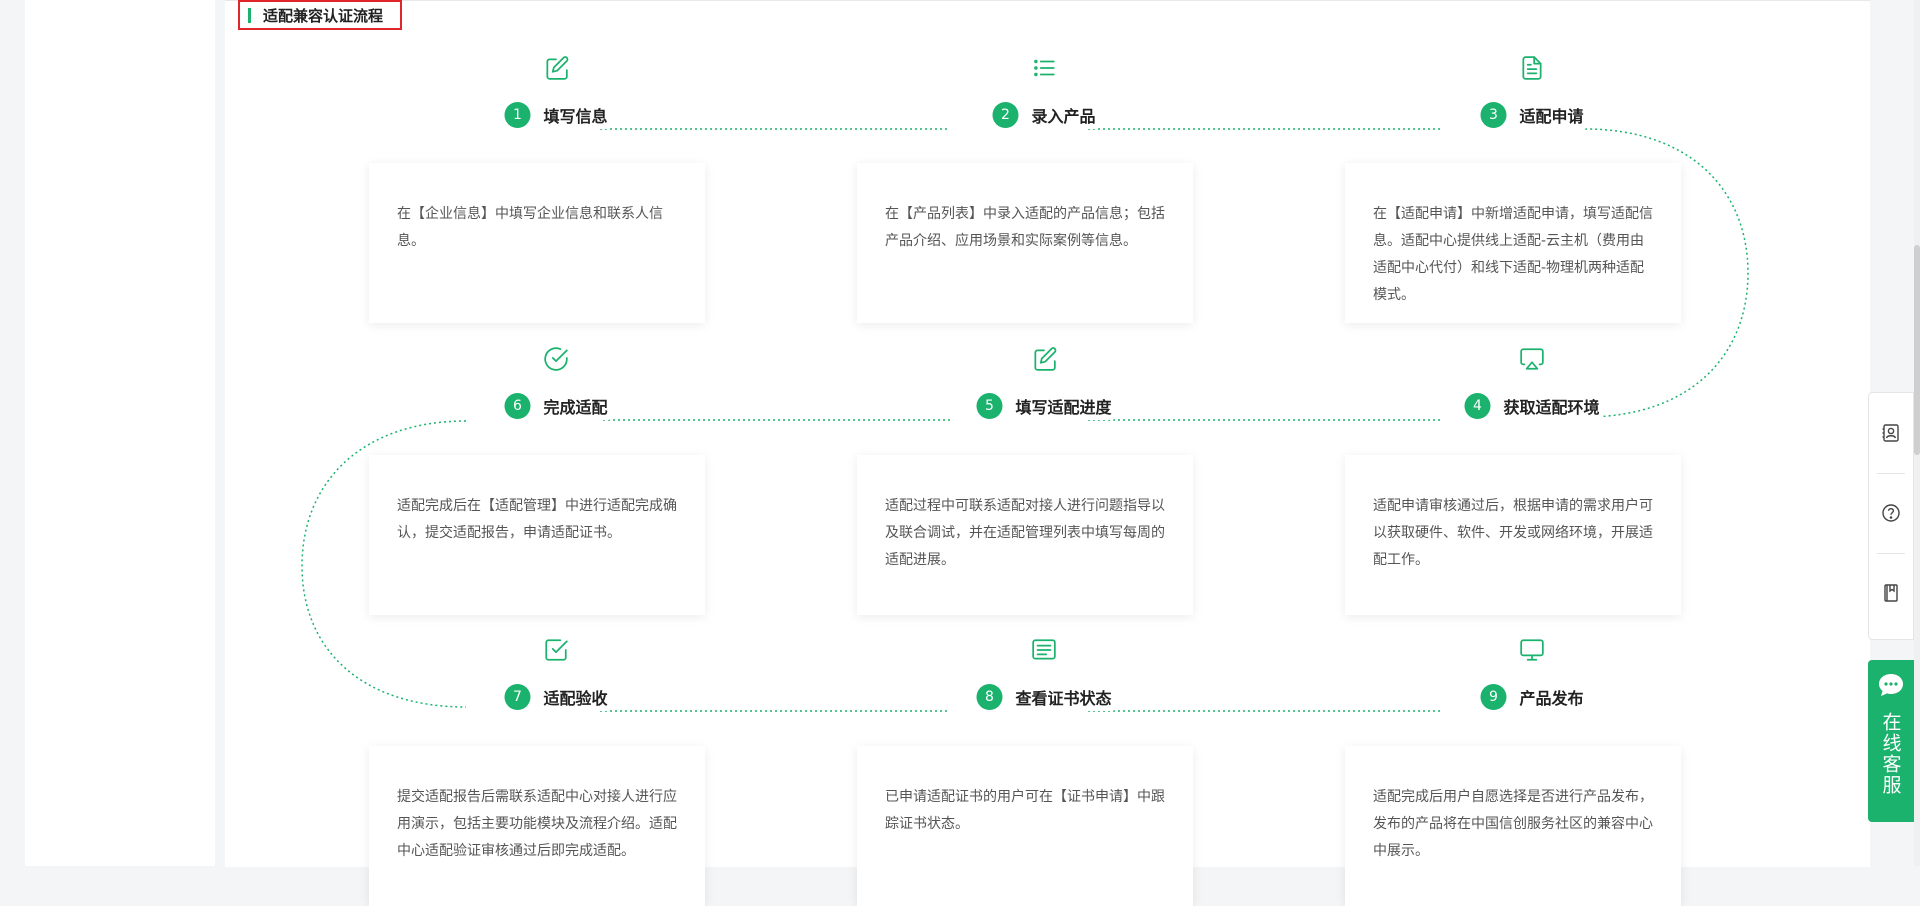 The height and width of the screenshot is (906, 1920). I want to click on step-2-card: 在【产品列表】中录入适配的产品信息；包括产品介绍、应用场景和实际案例等信息。, so click(1025, 243).